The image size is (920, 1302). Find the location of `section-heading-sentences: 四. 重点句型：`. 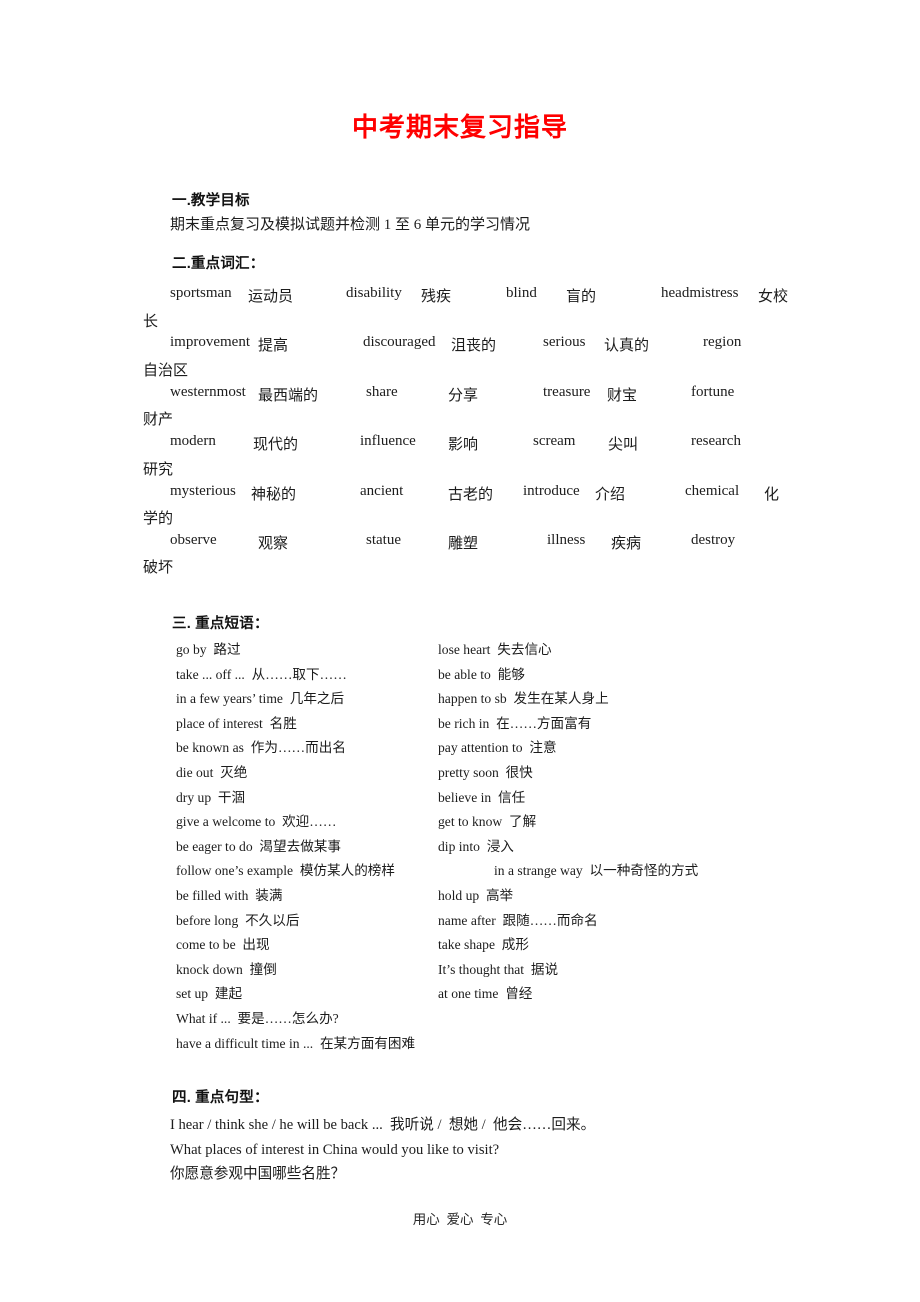

section-heading-sentences: 四. 重点句型： is located at coordinates (220, 1098).